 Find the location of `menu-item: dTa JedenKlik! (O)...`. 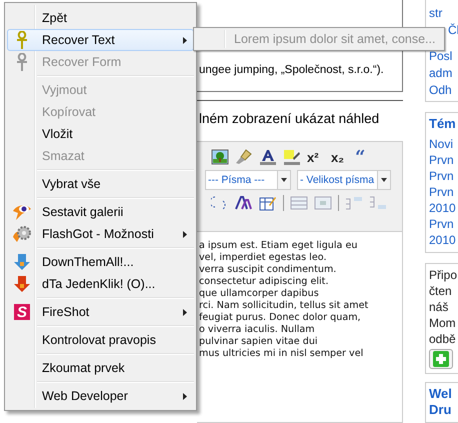

menu-item: dTa JedenKlik! (O)... is located at coordinates (100, 284).